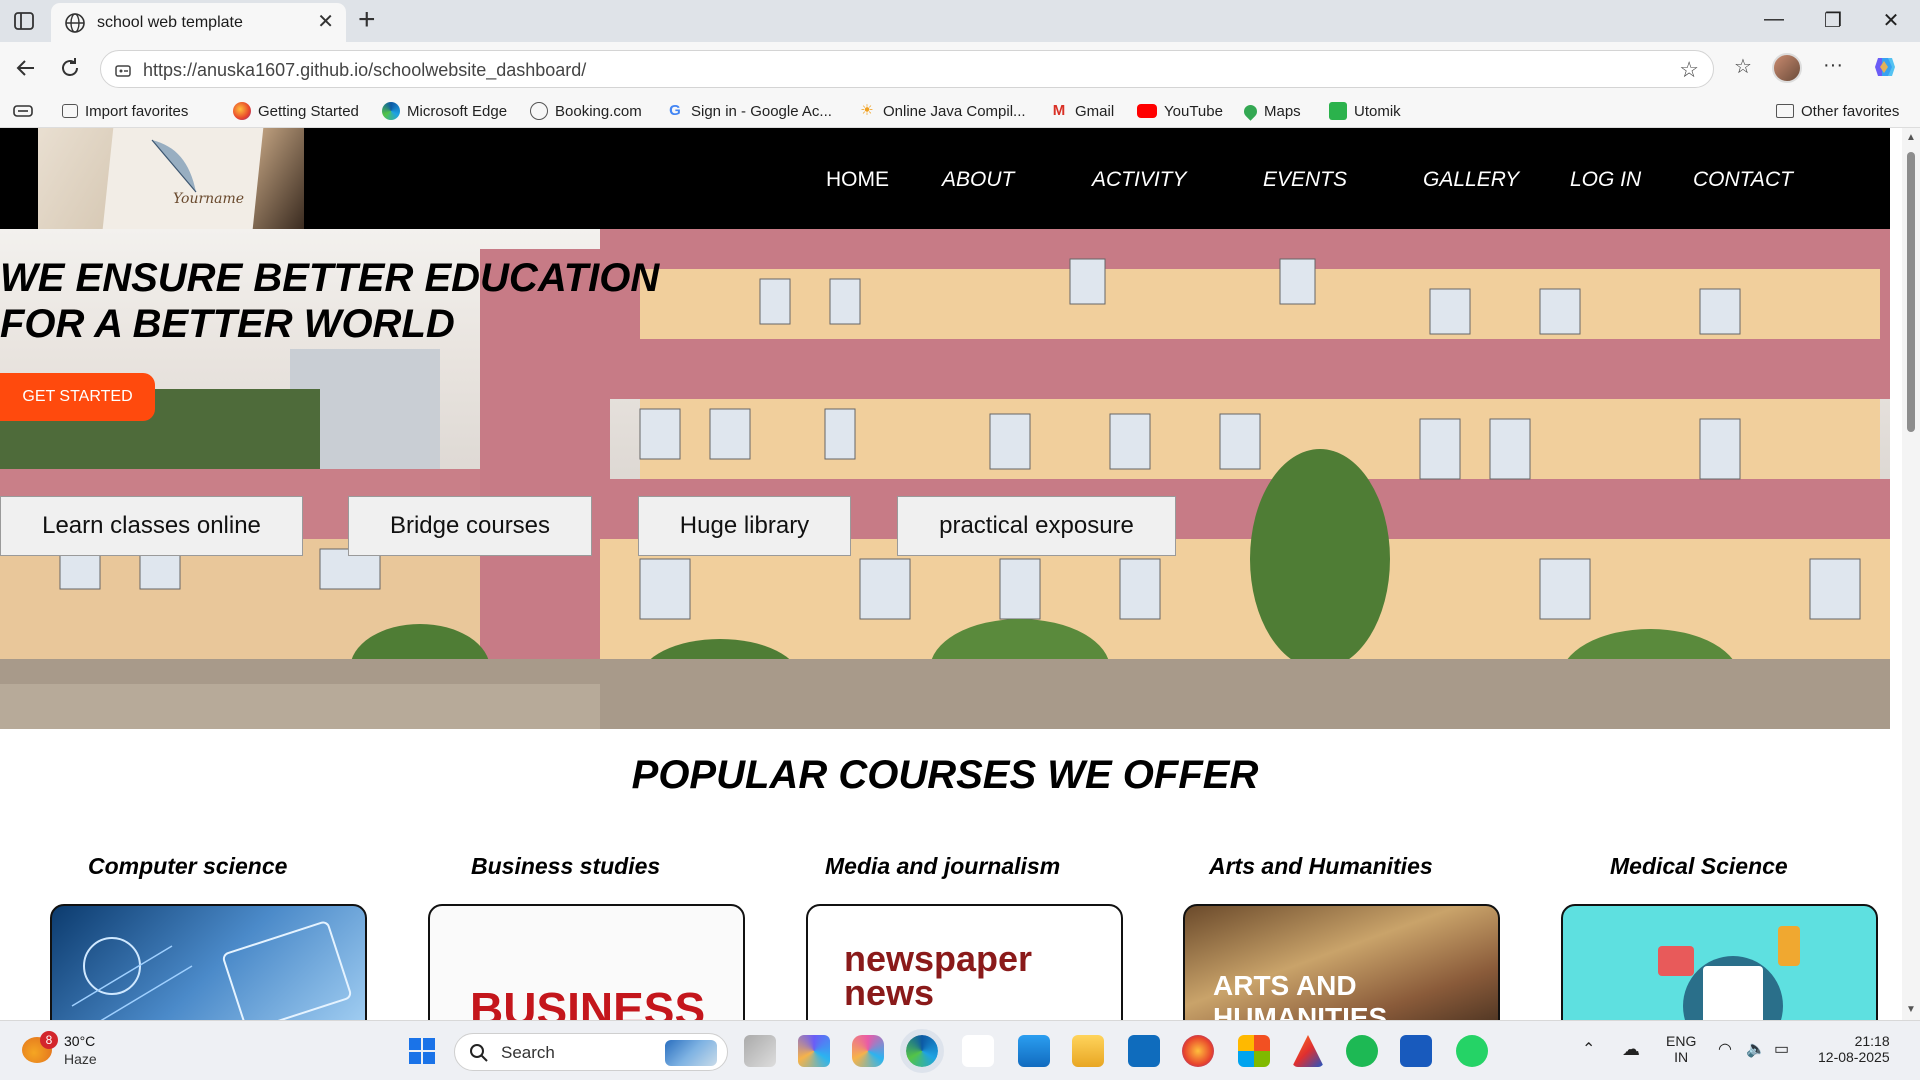  Describe the element at coordinates (1059, 110) in the screenshot. I see `gmail-icon: M` at that location.